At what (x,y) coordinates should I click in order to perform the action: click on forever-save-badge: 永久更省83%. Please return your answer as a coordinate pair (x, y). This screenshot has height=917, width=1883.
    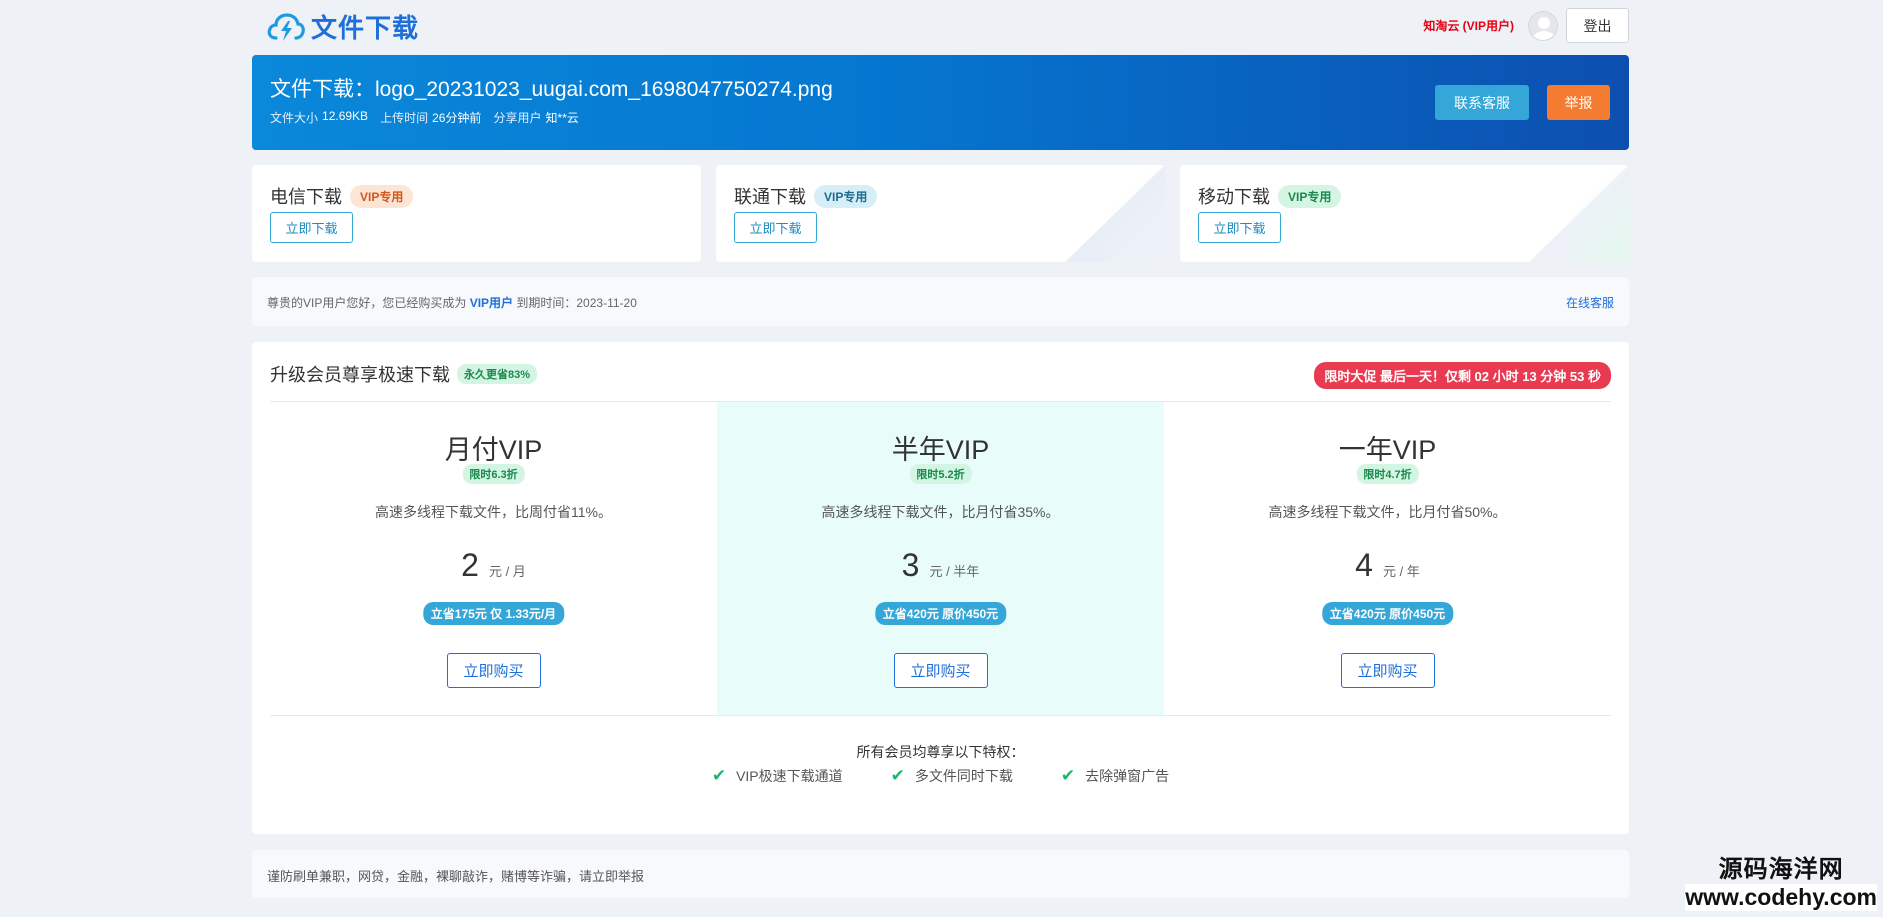
    Looking at the image, I should click on (497, 374).